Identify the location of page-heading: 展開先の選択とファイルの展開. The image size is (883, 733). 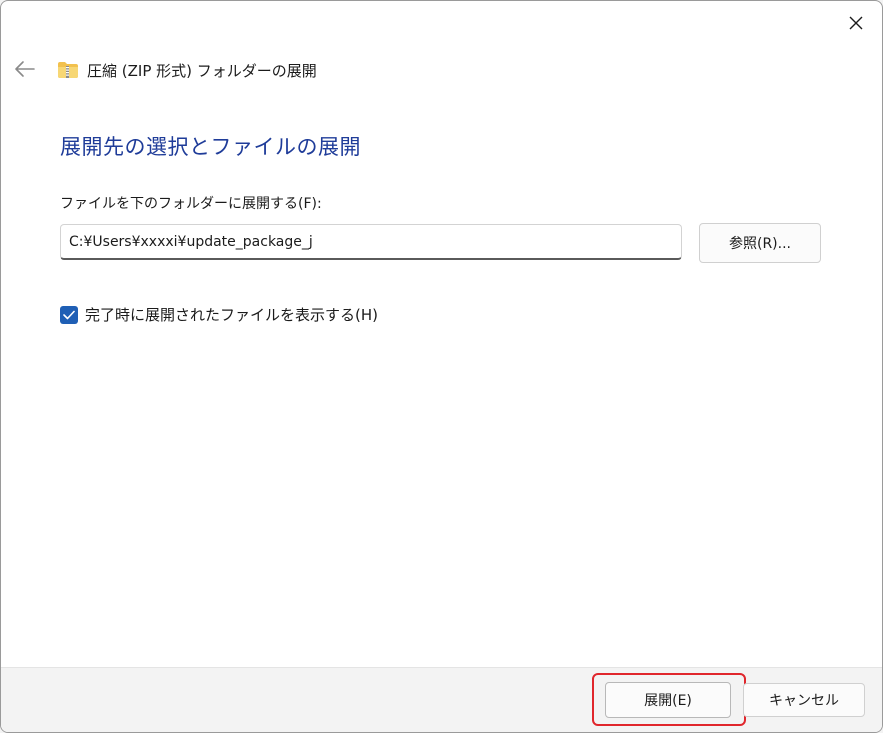
(210, 147).